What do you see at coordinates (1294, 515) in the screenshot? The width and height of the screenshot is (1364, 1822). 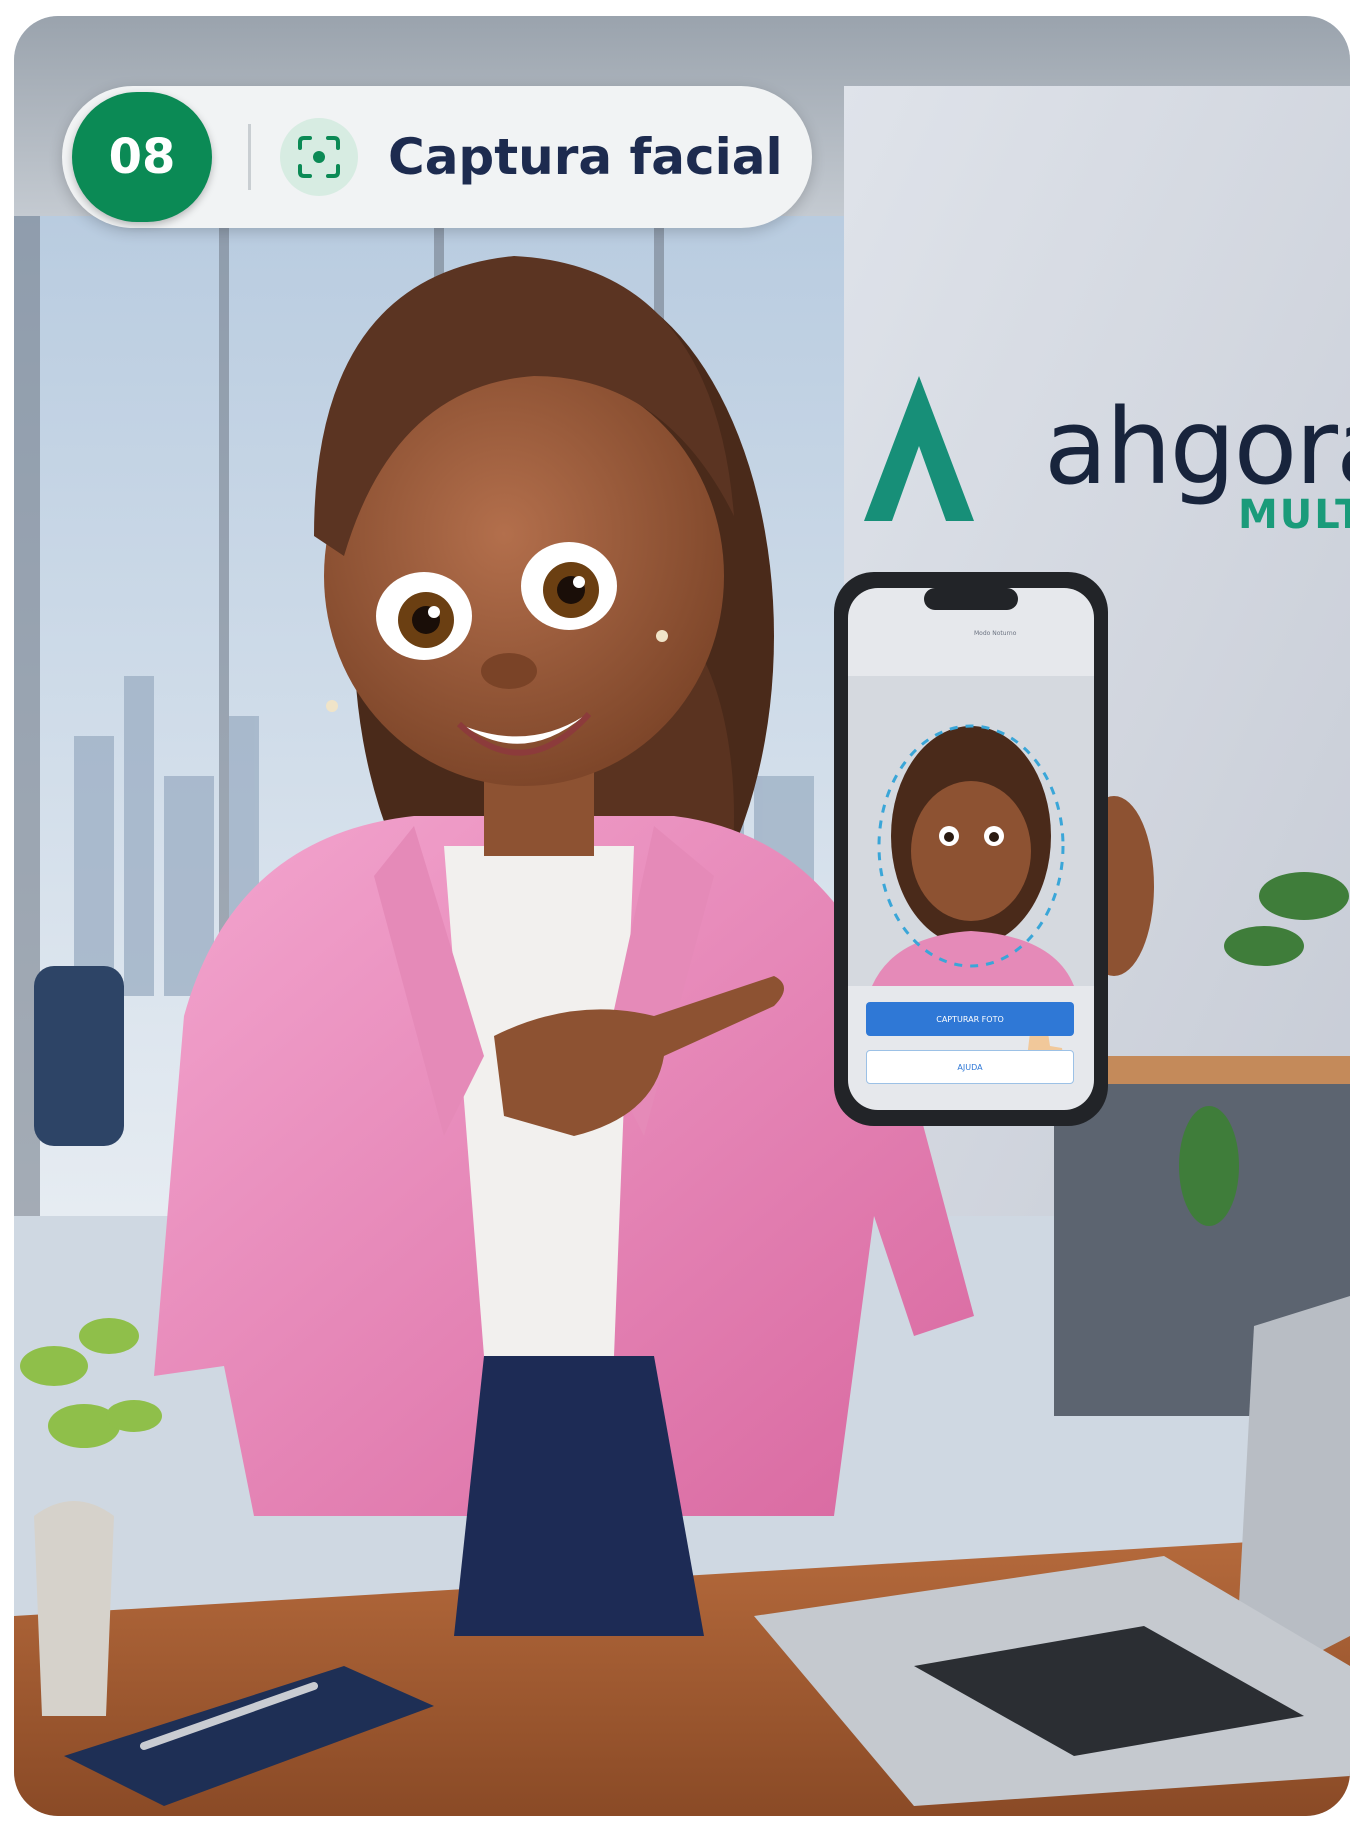 I see `ahgora-logo-sub: MULTI` at bounding box center [1294, 515].